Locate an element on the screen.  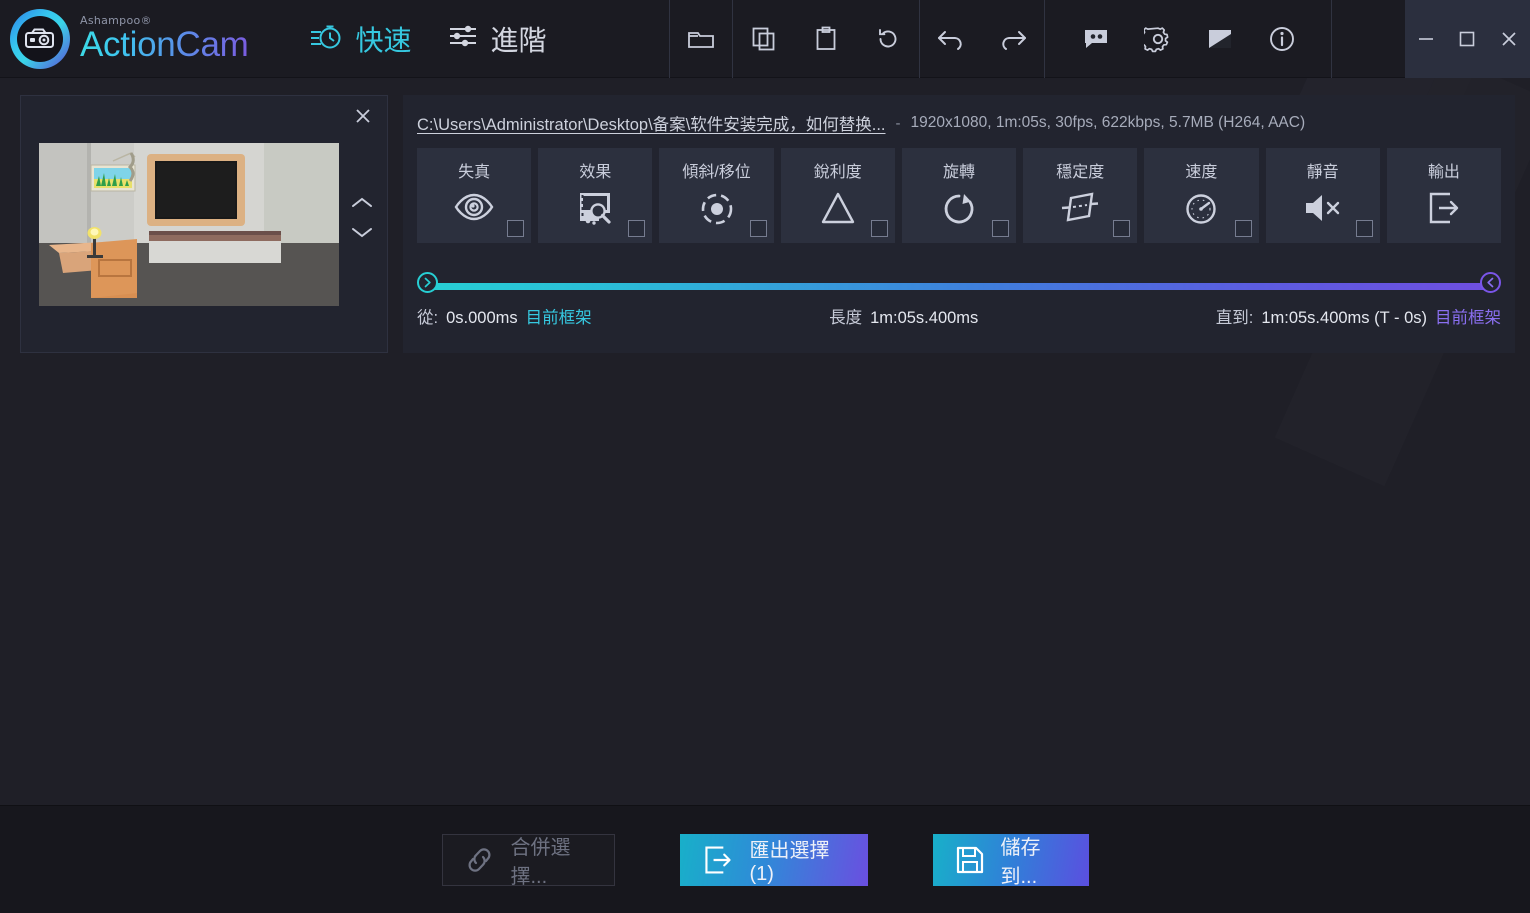
chevron-left-icon is located at coordinates (1490, 282).